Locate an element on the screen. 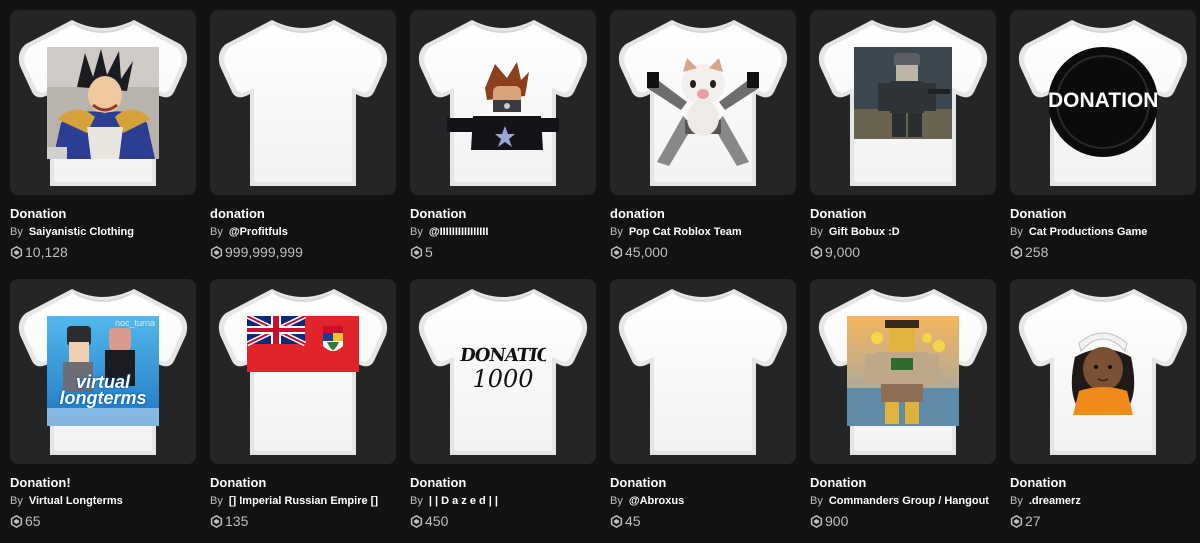  catalog-item-card: Donation By Saiyanistic Clothing 10,128 is located at coordinates (103, 141).